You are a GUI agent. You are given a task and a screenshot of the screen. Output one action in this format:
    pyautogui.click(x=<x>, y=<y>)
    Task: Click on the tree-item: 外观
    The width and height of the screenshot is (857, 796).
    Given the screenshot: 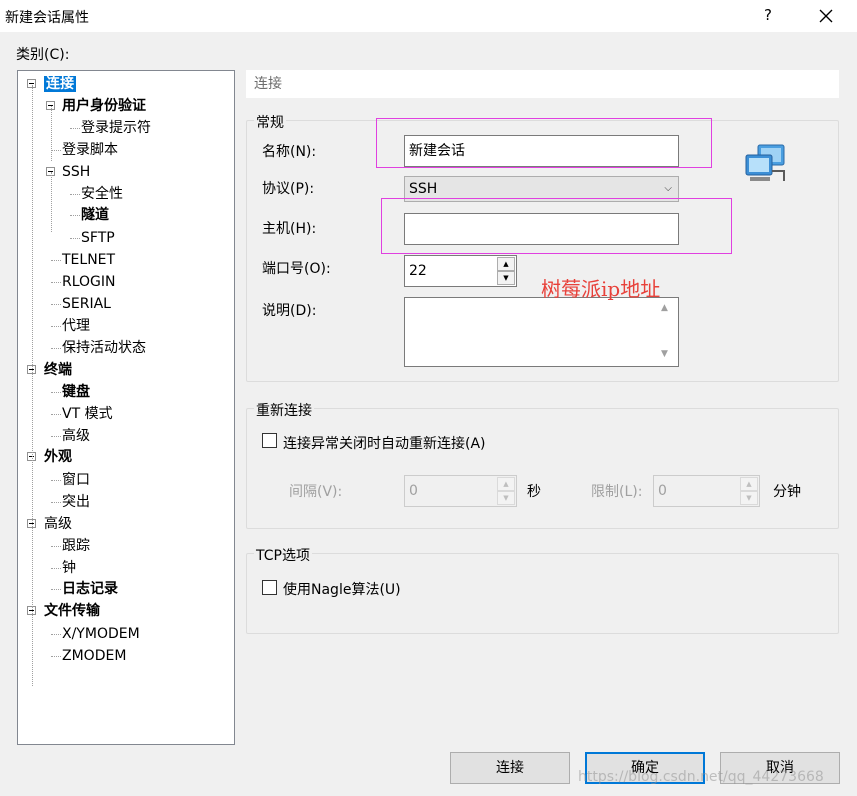 What is the action you would take?
    pyautogui.click(x=58, y=457)
    